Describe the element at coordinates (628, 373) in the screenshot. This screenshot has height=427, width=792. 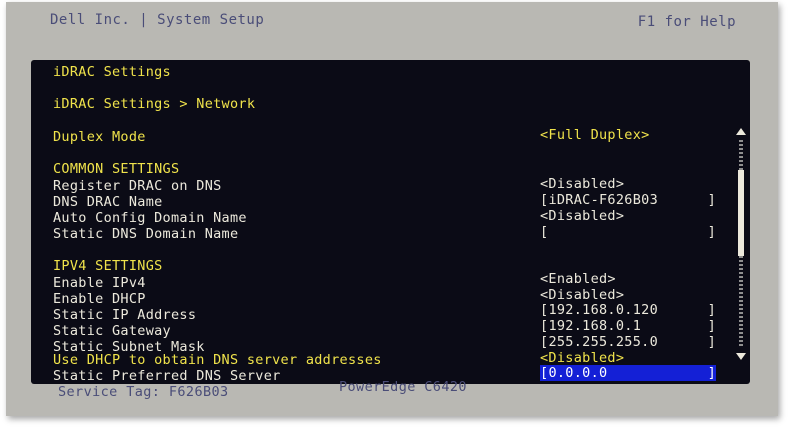
I see `preferred-dns-field: [0.0.0.0]` at that location.